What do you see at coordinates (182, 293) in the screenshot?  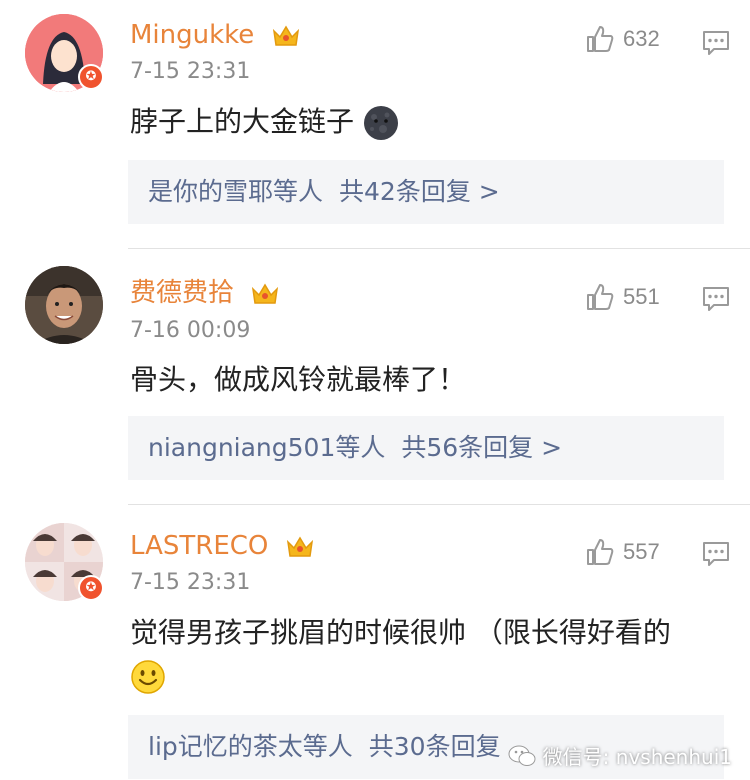 I see `username-text: 费德费拾` at bounding box center [182, 293].